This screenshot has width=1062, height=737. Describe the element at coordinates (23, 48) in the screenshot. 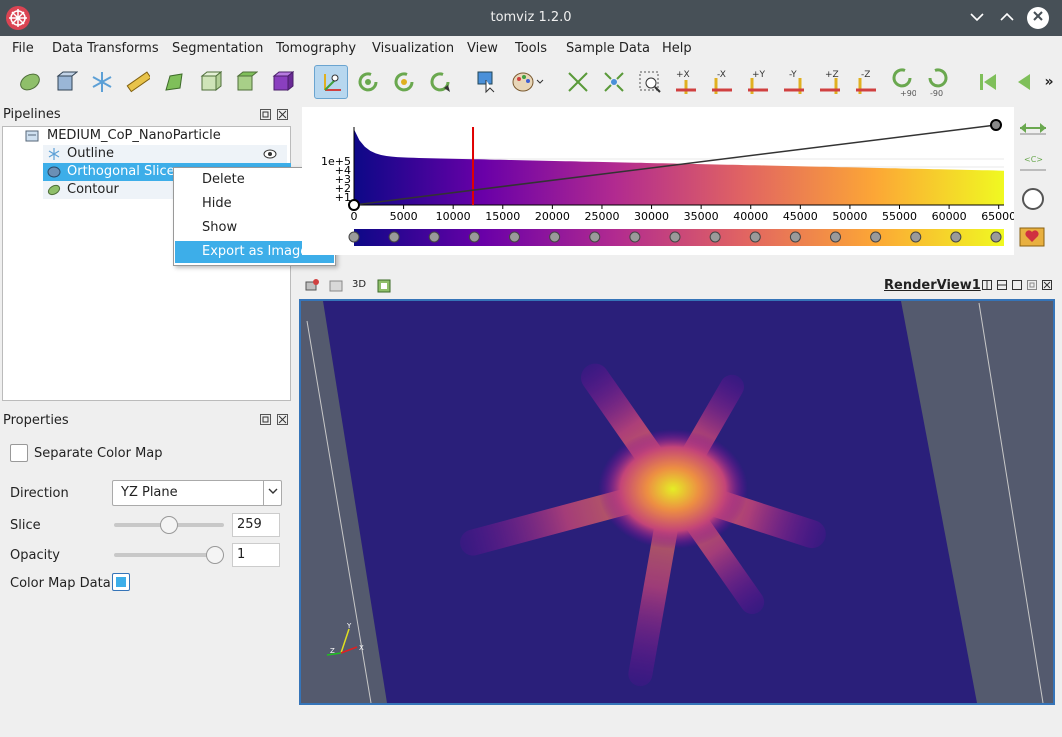

I see `menu-file: File` at that location.